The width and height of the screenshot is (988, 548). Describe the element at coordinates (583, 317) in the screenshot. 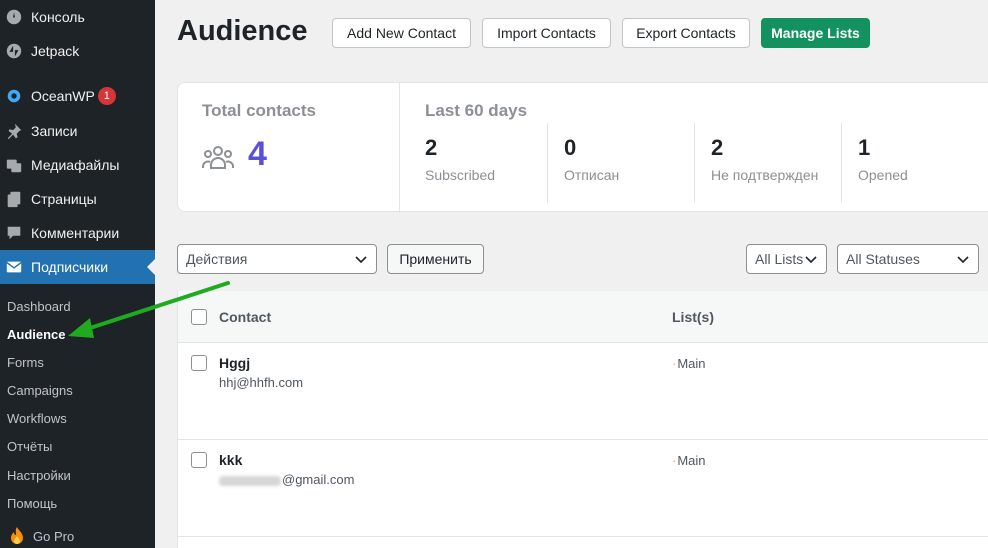

I see `table-header: Contact List(s)` at that location.